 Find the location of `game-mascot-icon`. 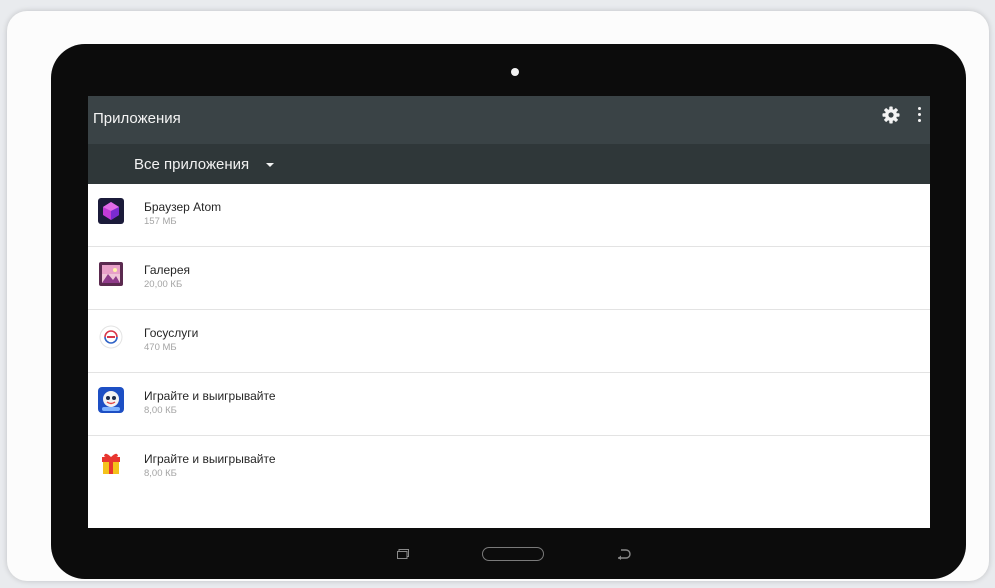

game-mascot-icon is located at coordinates (111, 400).